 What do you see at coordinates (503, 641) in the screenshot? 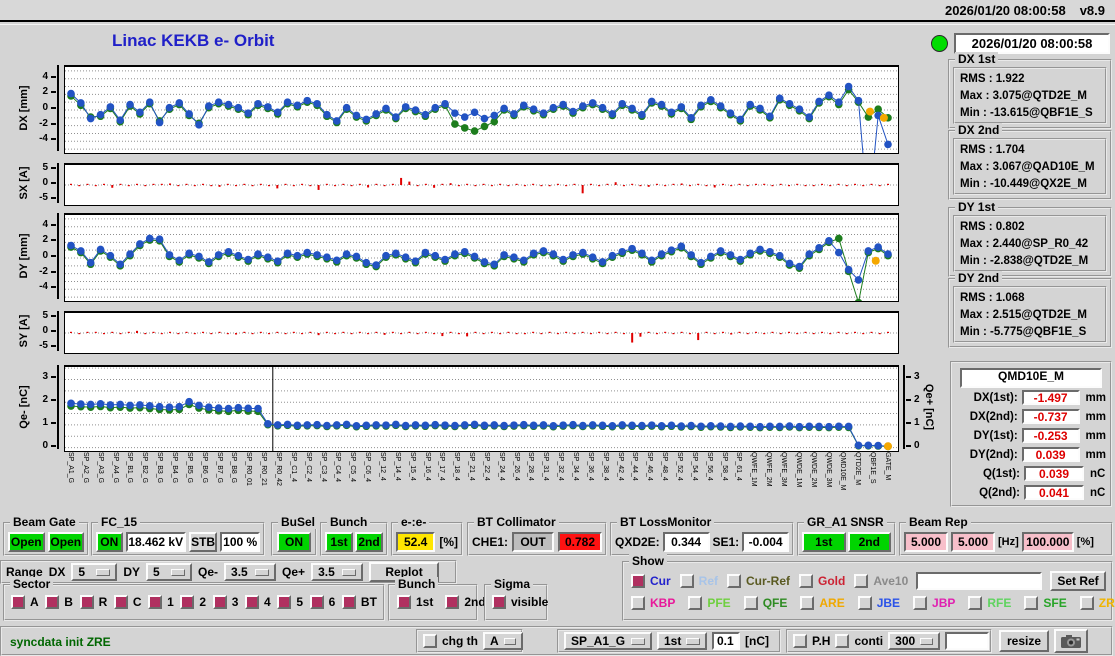
I see `th-dropdown: A` at bounding box center [503, 641].